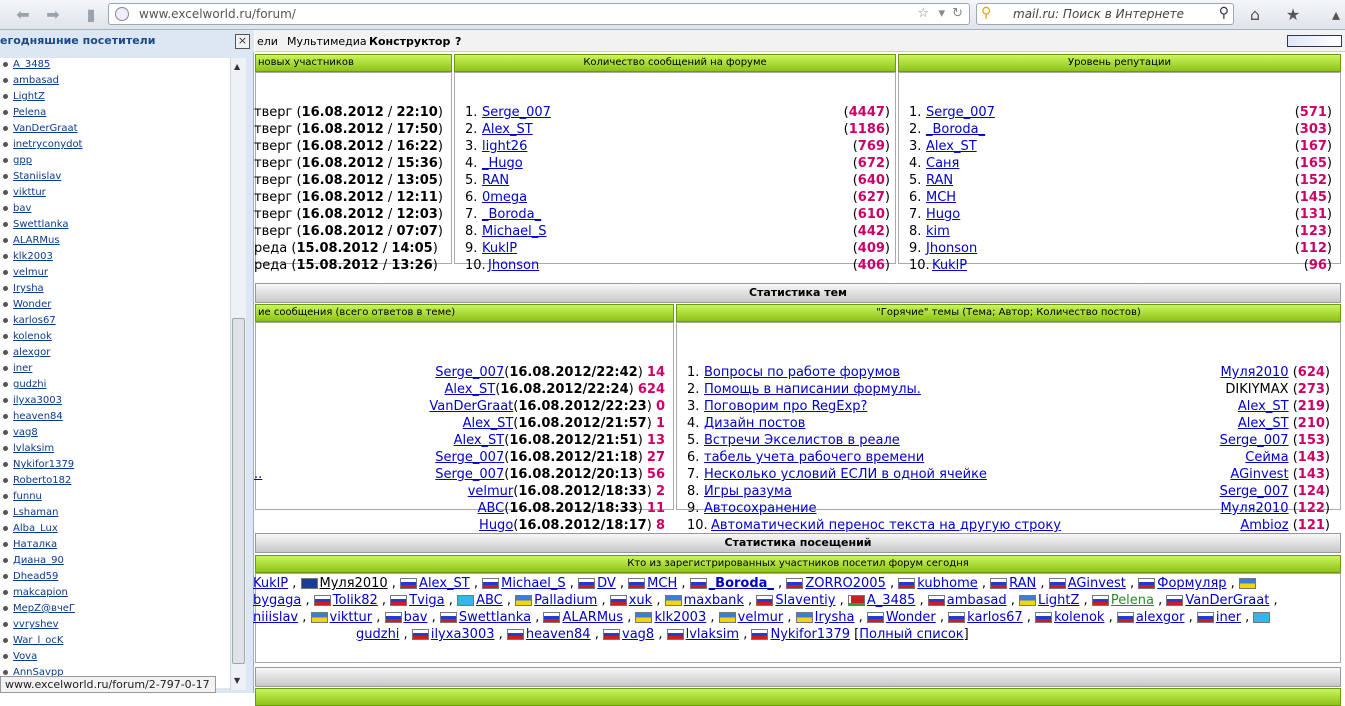 Image resolution: width=1345 pixels, height=706 pixels. Describe the element at coordinates (35, 544) in the screenshot. I see `sidebar-item-link: Наталка` at that location.